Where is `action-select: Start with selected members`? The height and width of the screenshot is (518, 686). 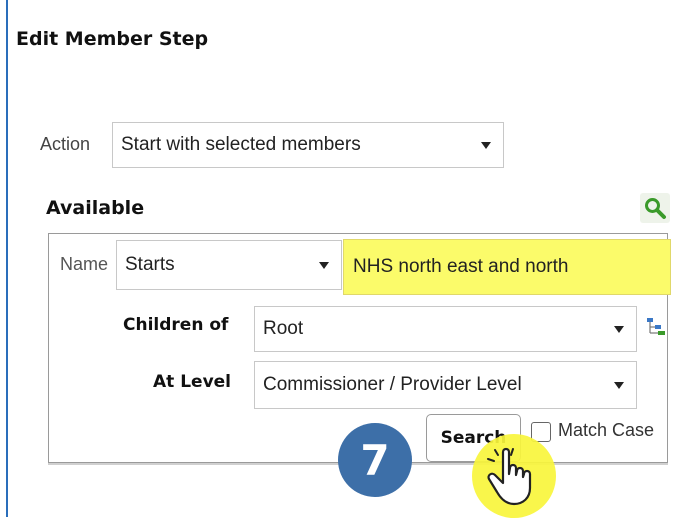 action-select: Start with selected members is located at coordinates (308, 145).